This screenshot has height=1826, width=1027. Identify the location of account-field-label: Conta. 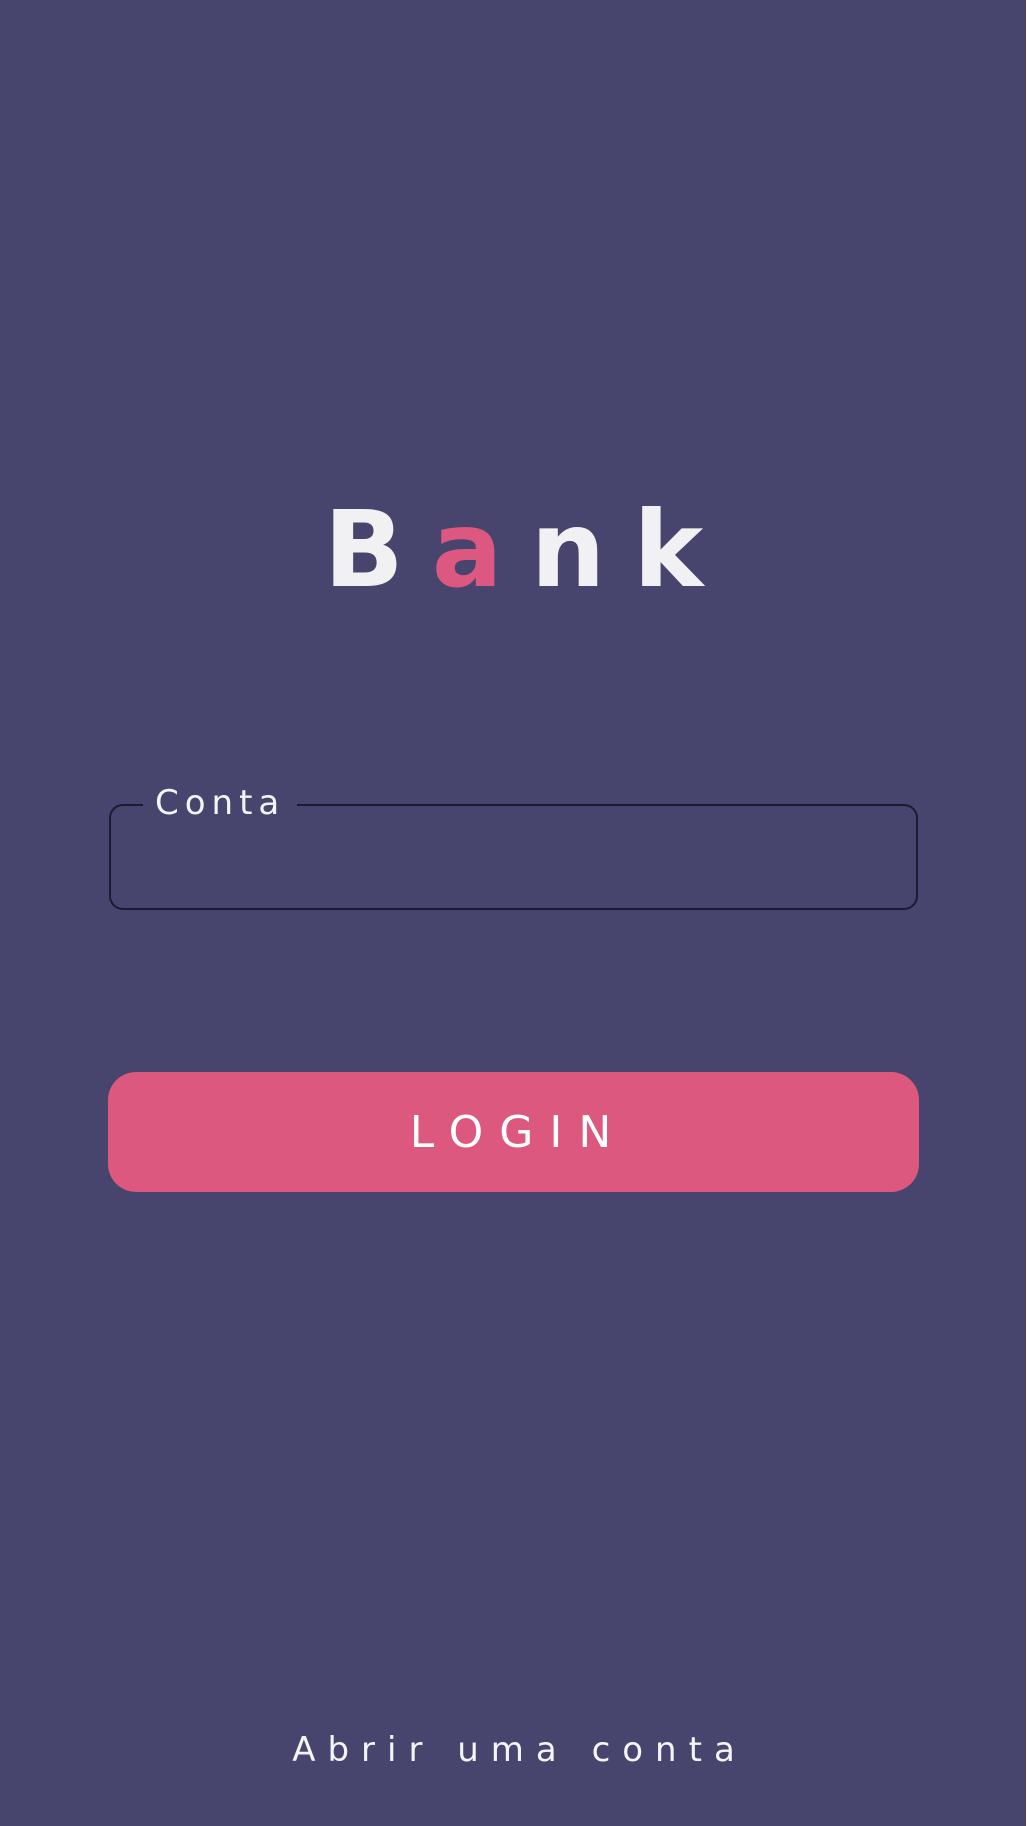
(220, 803).